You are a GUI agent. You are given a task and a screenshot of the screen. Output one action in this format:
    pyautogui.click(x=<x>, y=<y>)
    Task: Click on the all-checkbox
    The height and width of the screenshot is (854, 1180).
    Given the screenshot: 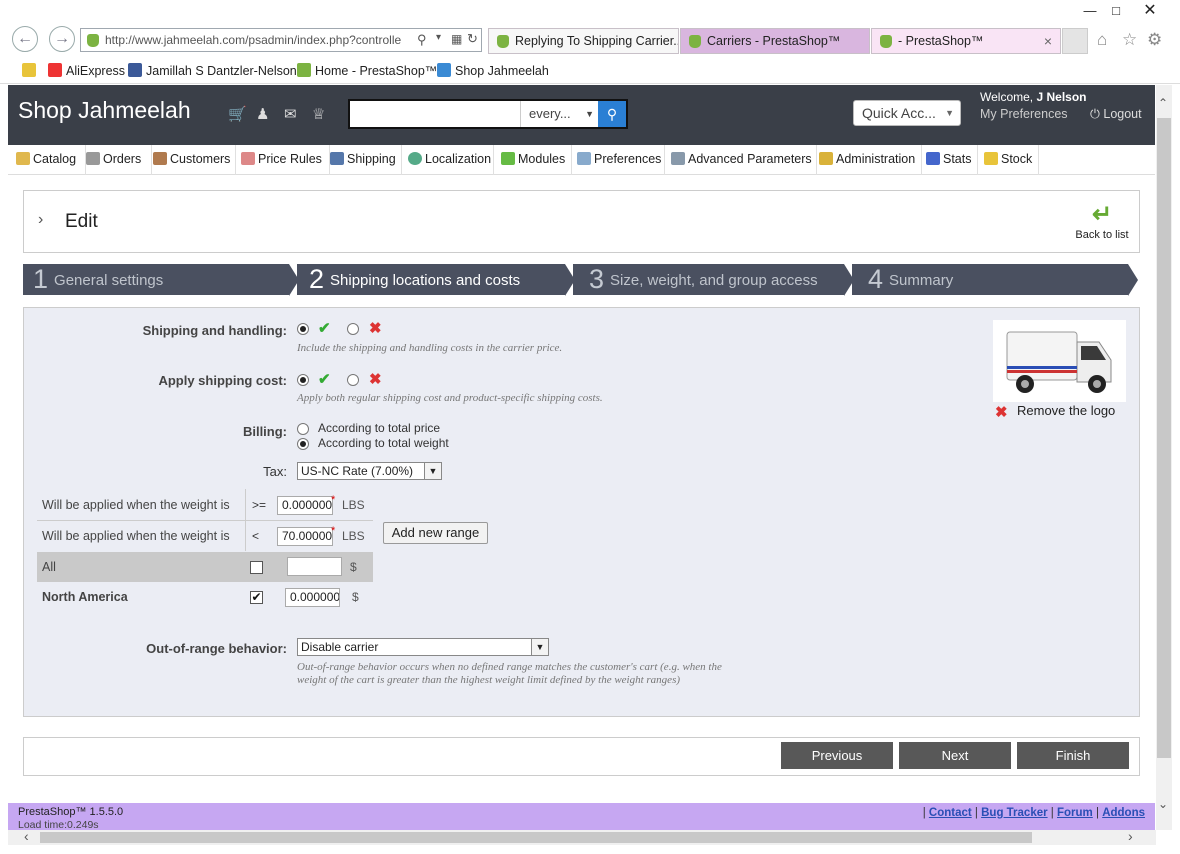 What is the action you would take?
    pyautogui.click(x=256, y=567)
    